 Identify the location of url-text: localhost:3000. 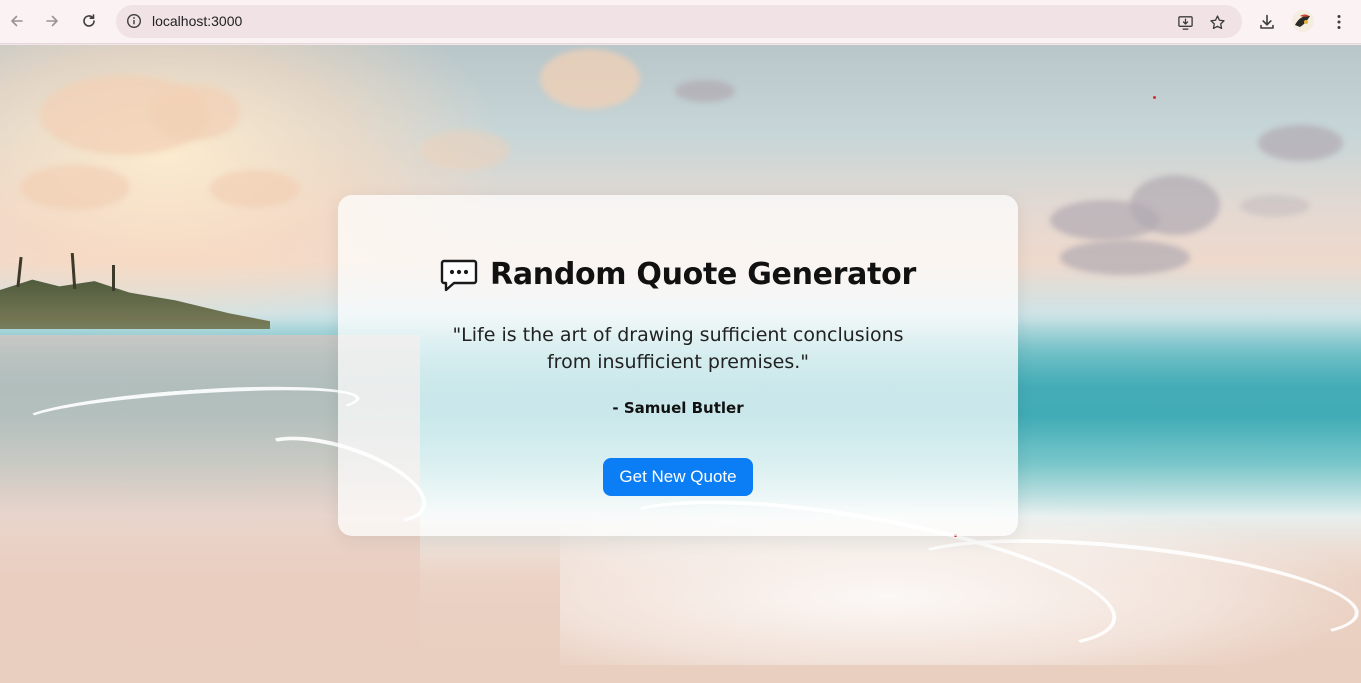
(197, 21).